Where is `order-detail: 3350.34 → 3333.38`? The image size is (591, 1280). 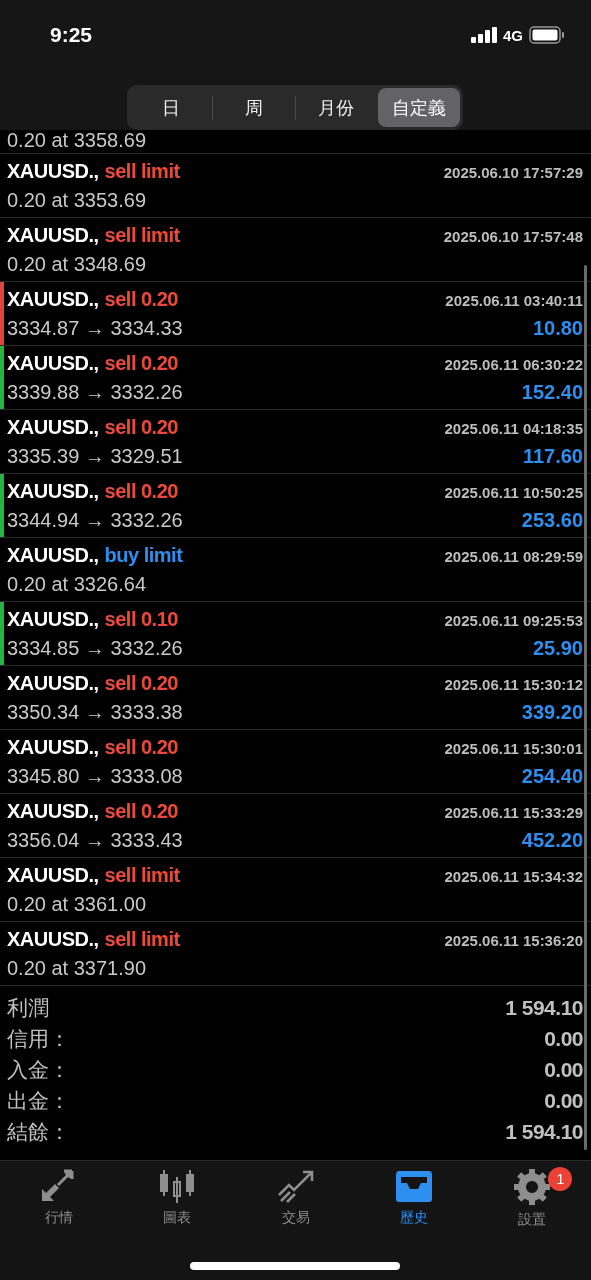
order-detail: 3350.34 → 3333.38 is located at coordinates (95, 712).